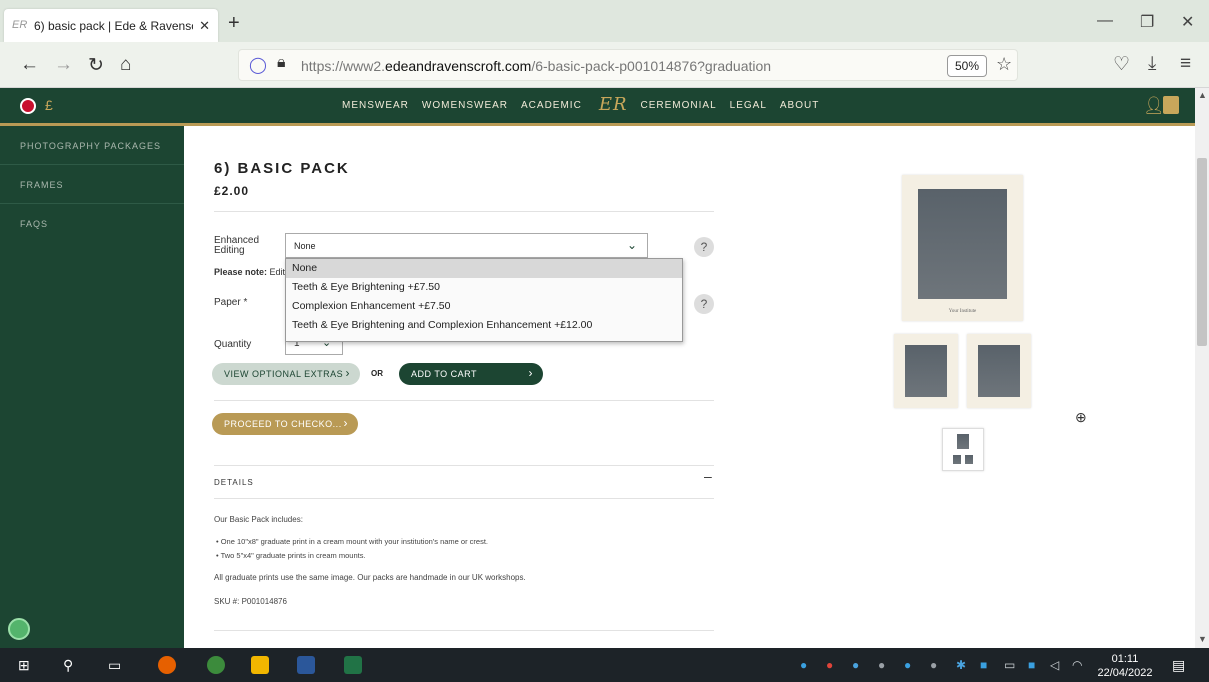 Image resolution: width=1209 pixels, height=682 pixels. What do you see at coordinates (375, 107) in the screenshot?
I see `menu-item-menswear: MENSWEAR` at bounding box center [375, 107].